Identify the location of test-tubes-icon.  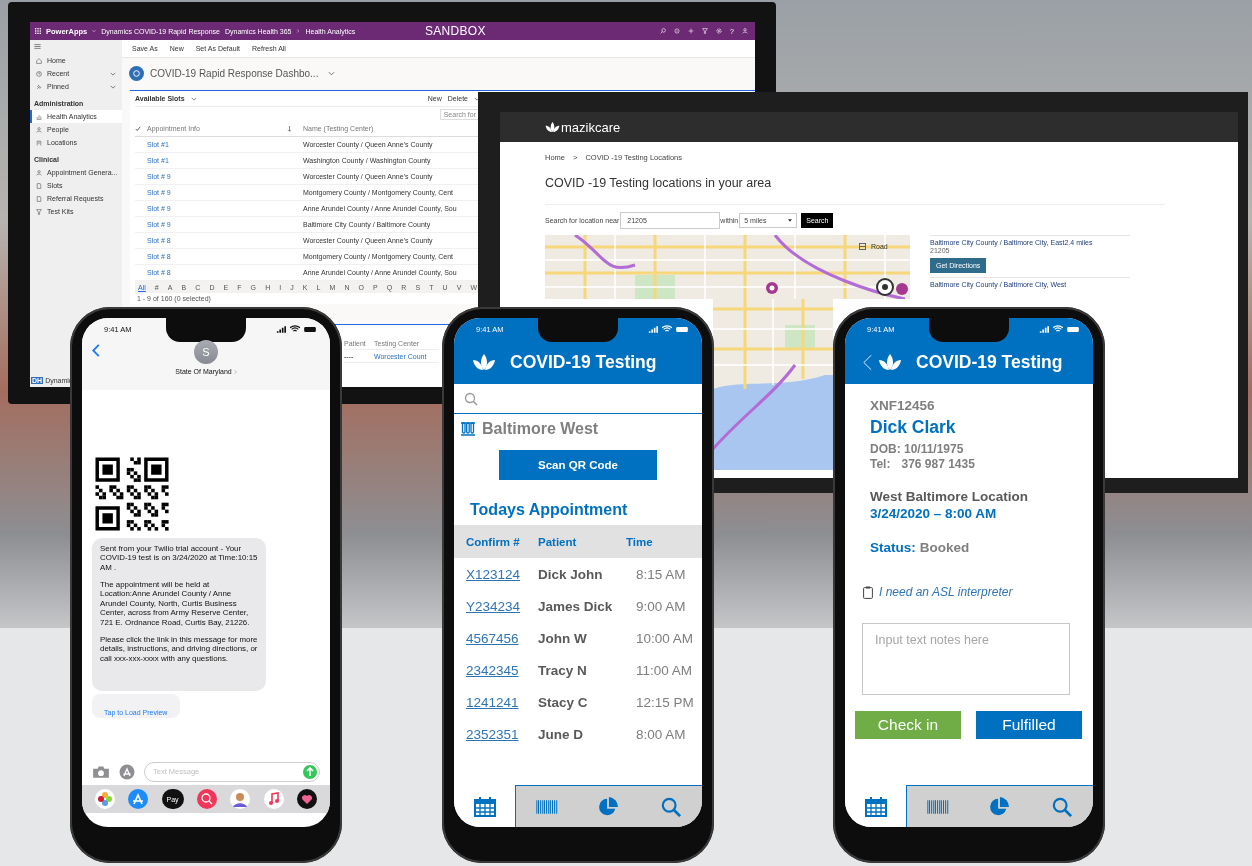
(468, 429).